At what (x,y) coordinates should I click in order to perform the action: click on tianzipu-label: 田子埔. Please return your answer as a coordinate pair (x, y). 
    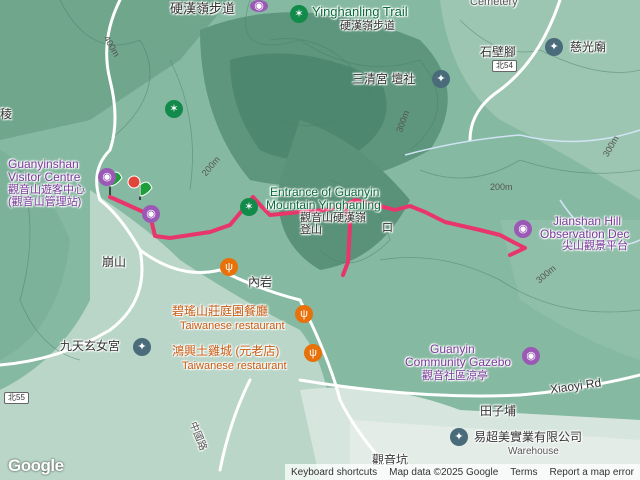
    Looking at the image, I should click on (498, 411).